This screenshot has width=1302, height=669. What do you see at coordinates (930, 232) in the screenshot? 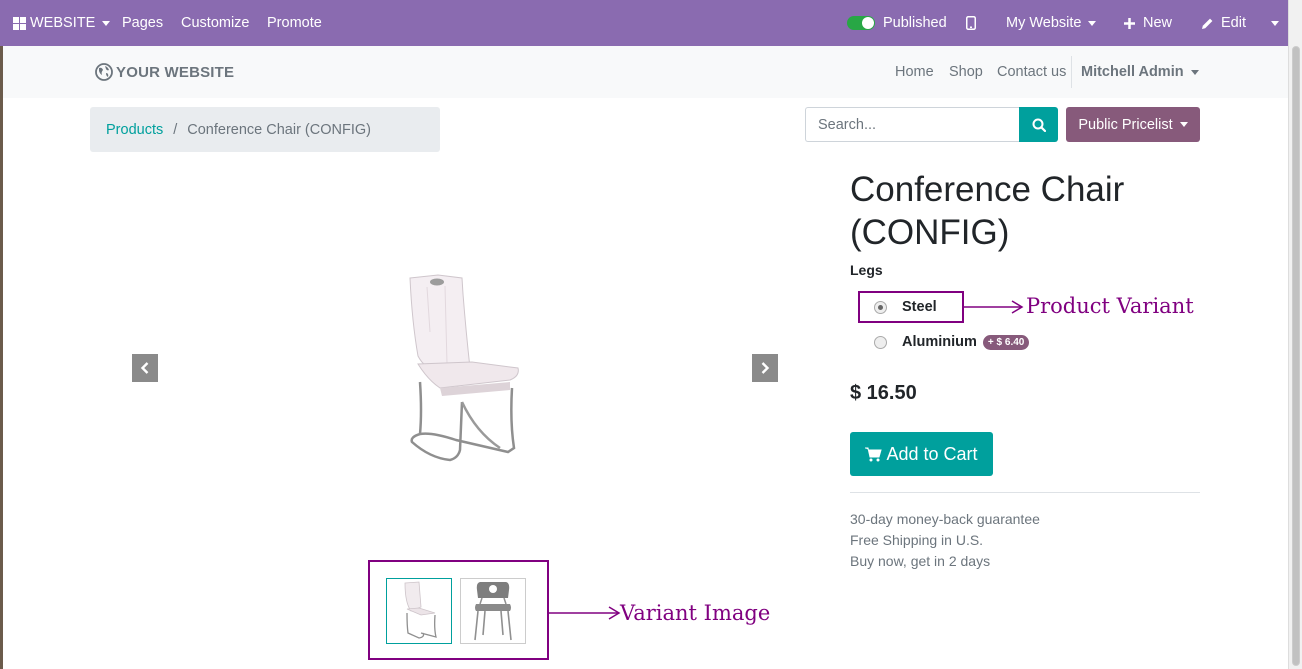
I see `product-title-line-2: (CONFIG)` at bounding box center [930, 232].